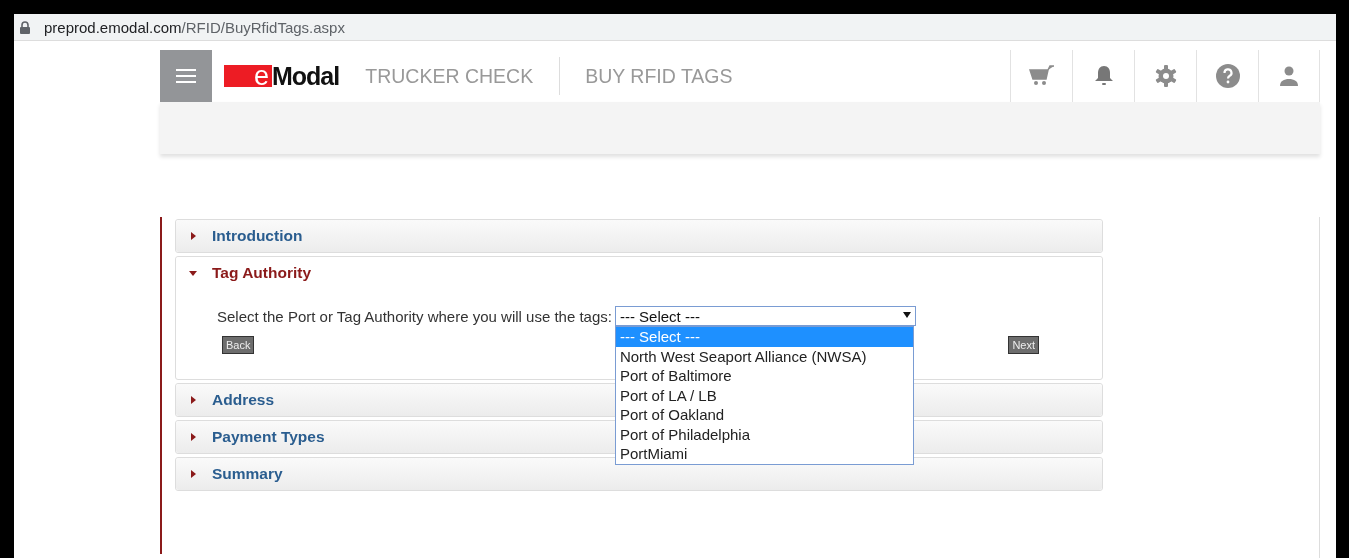 The height and width of the screenshot is (558, 1349). Describe the element at coordinates (764, 395) in the screenshot. I see `dropdown-option: Port of LA / LB` at that location.